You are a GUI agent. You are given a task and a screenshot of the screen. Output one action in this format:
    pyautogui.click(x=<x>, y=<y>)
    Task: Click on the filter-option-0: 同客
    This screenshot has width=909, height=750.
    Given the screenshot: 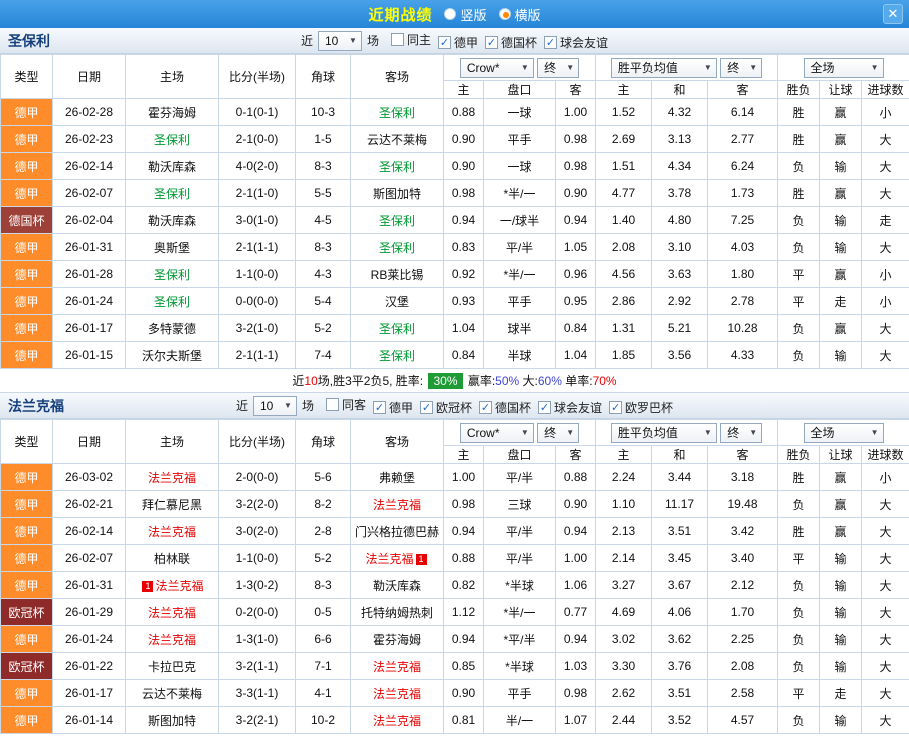 What is the action you would take?
    pyautogui.click(x=345, y=404)
    